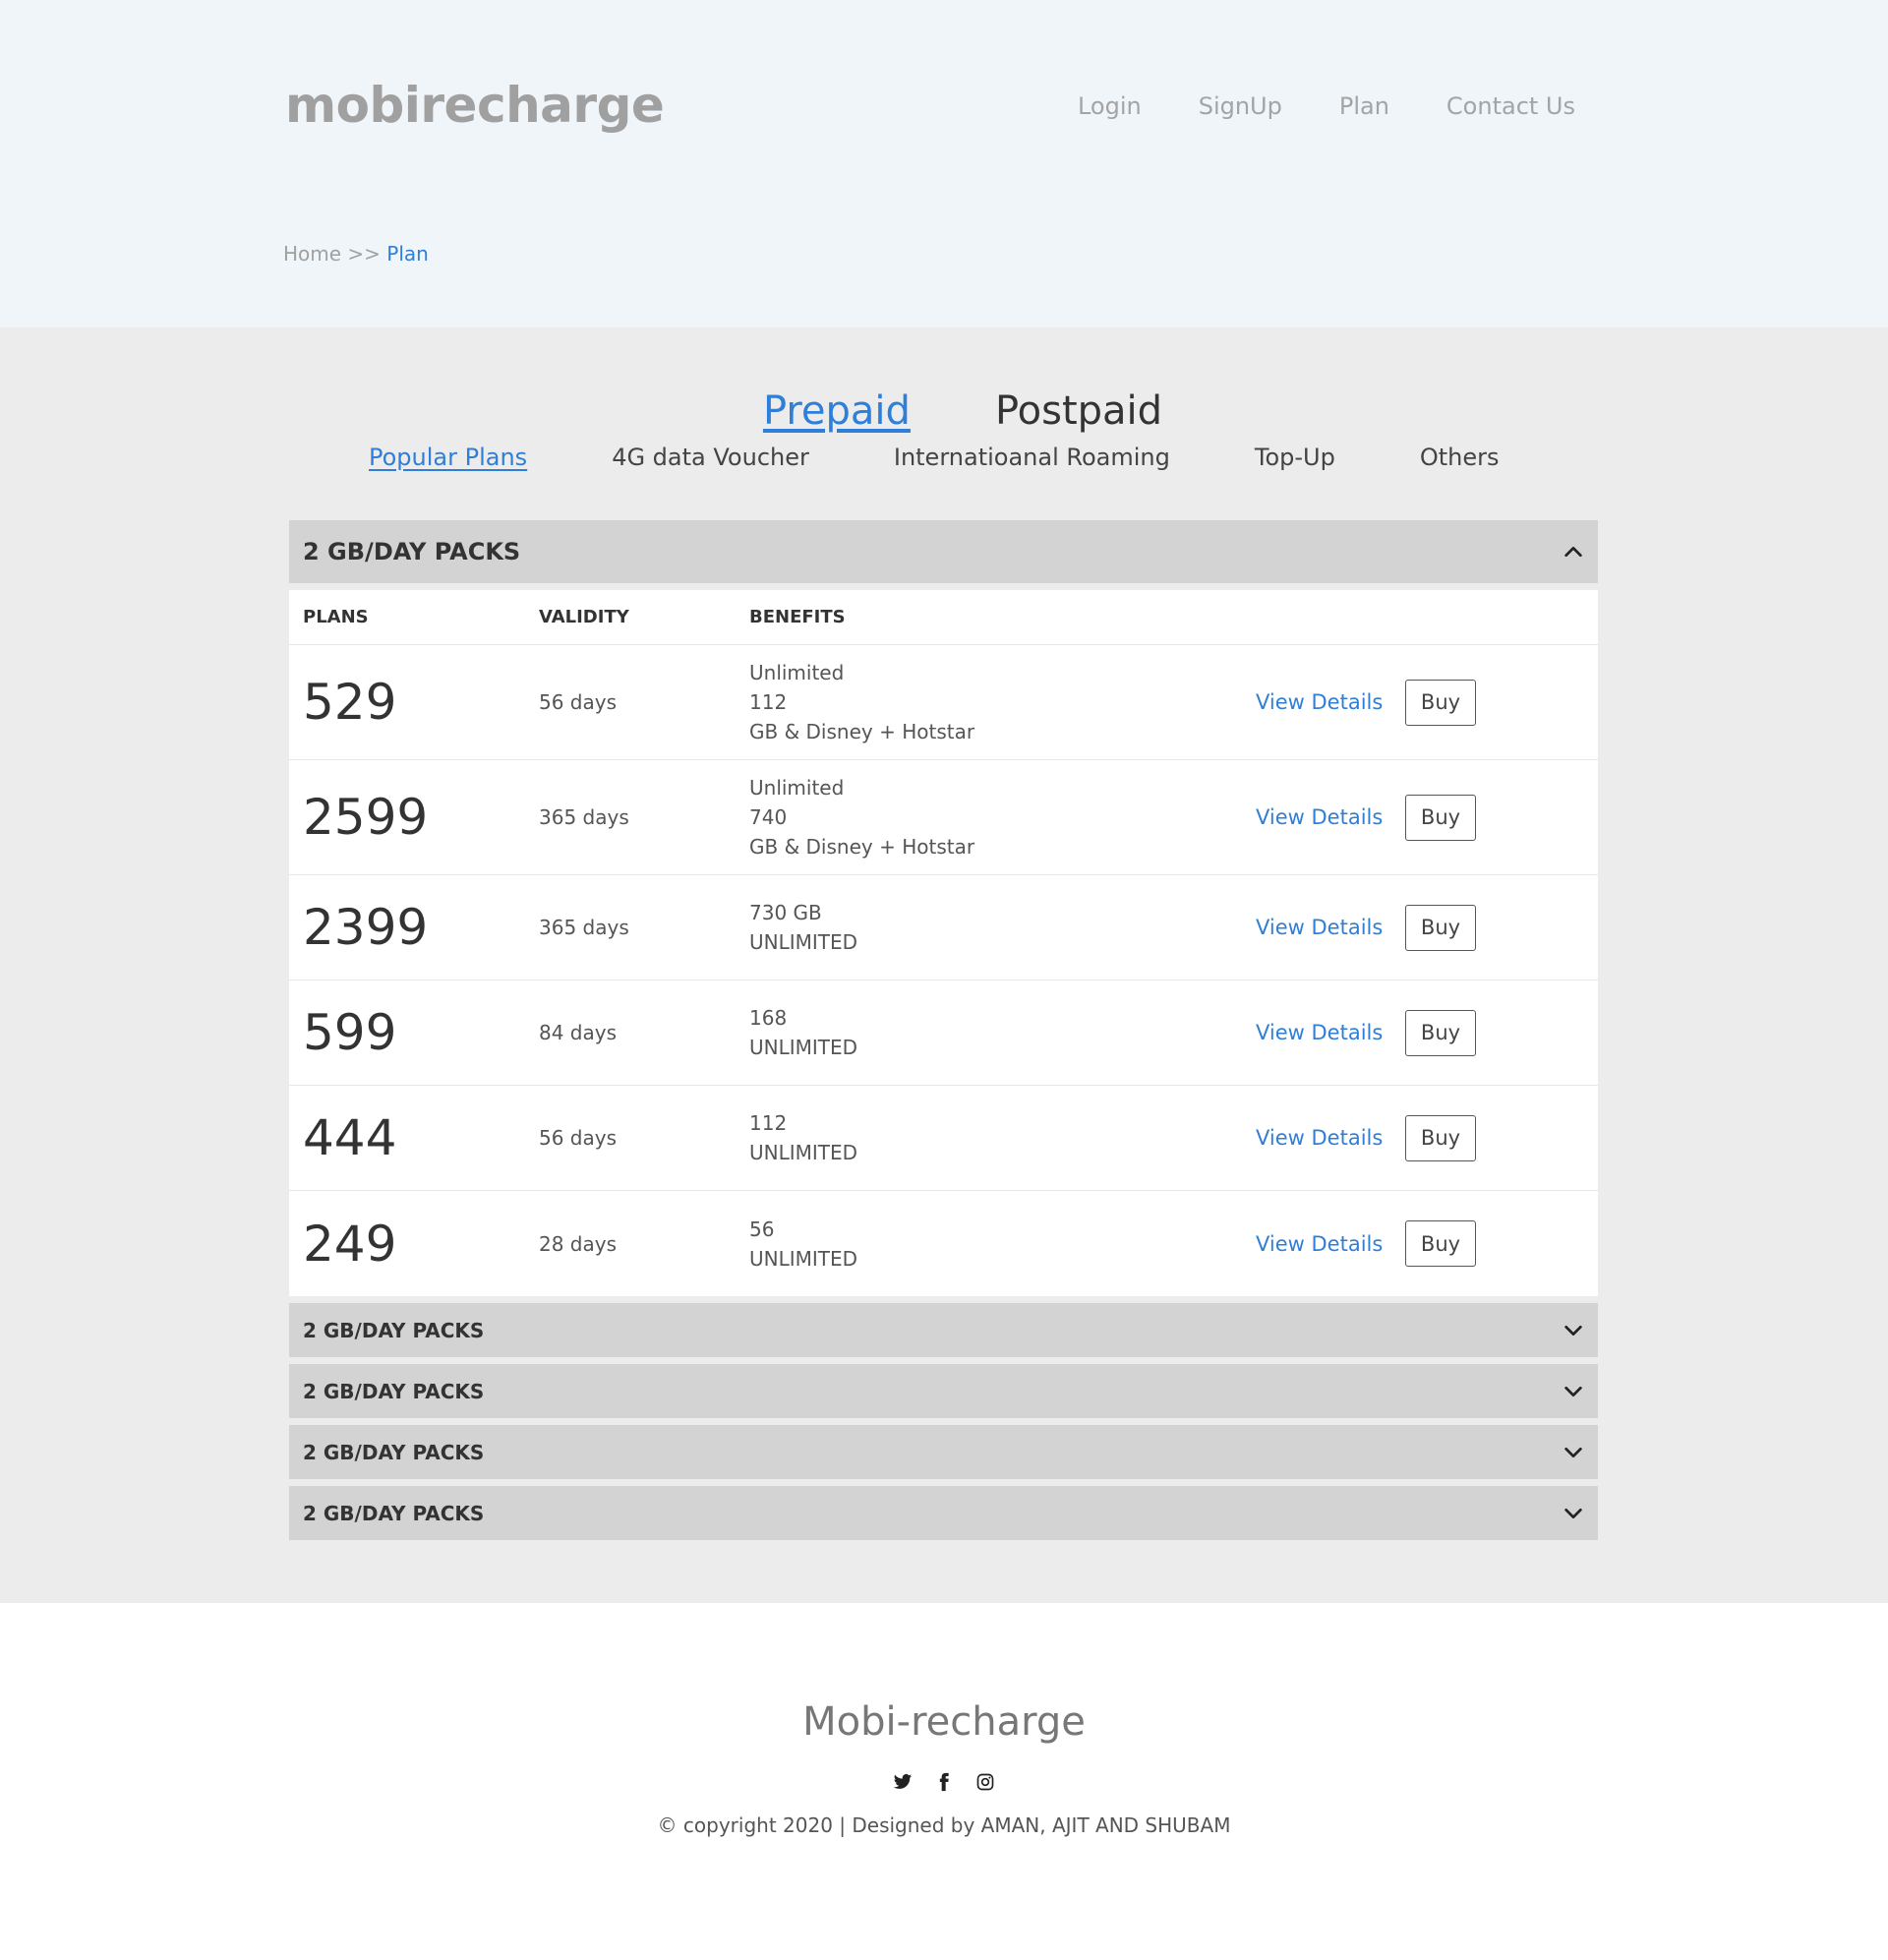 The image size is (1888, 1960). Describe the element at coordinates (903, 1782) in the screenshot. I see `twitter-icon` at that location.